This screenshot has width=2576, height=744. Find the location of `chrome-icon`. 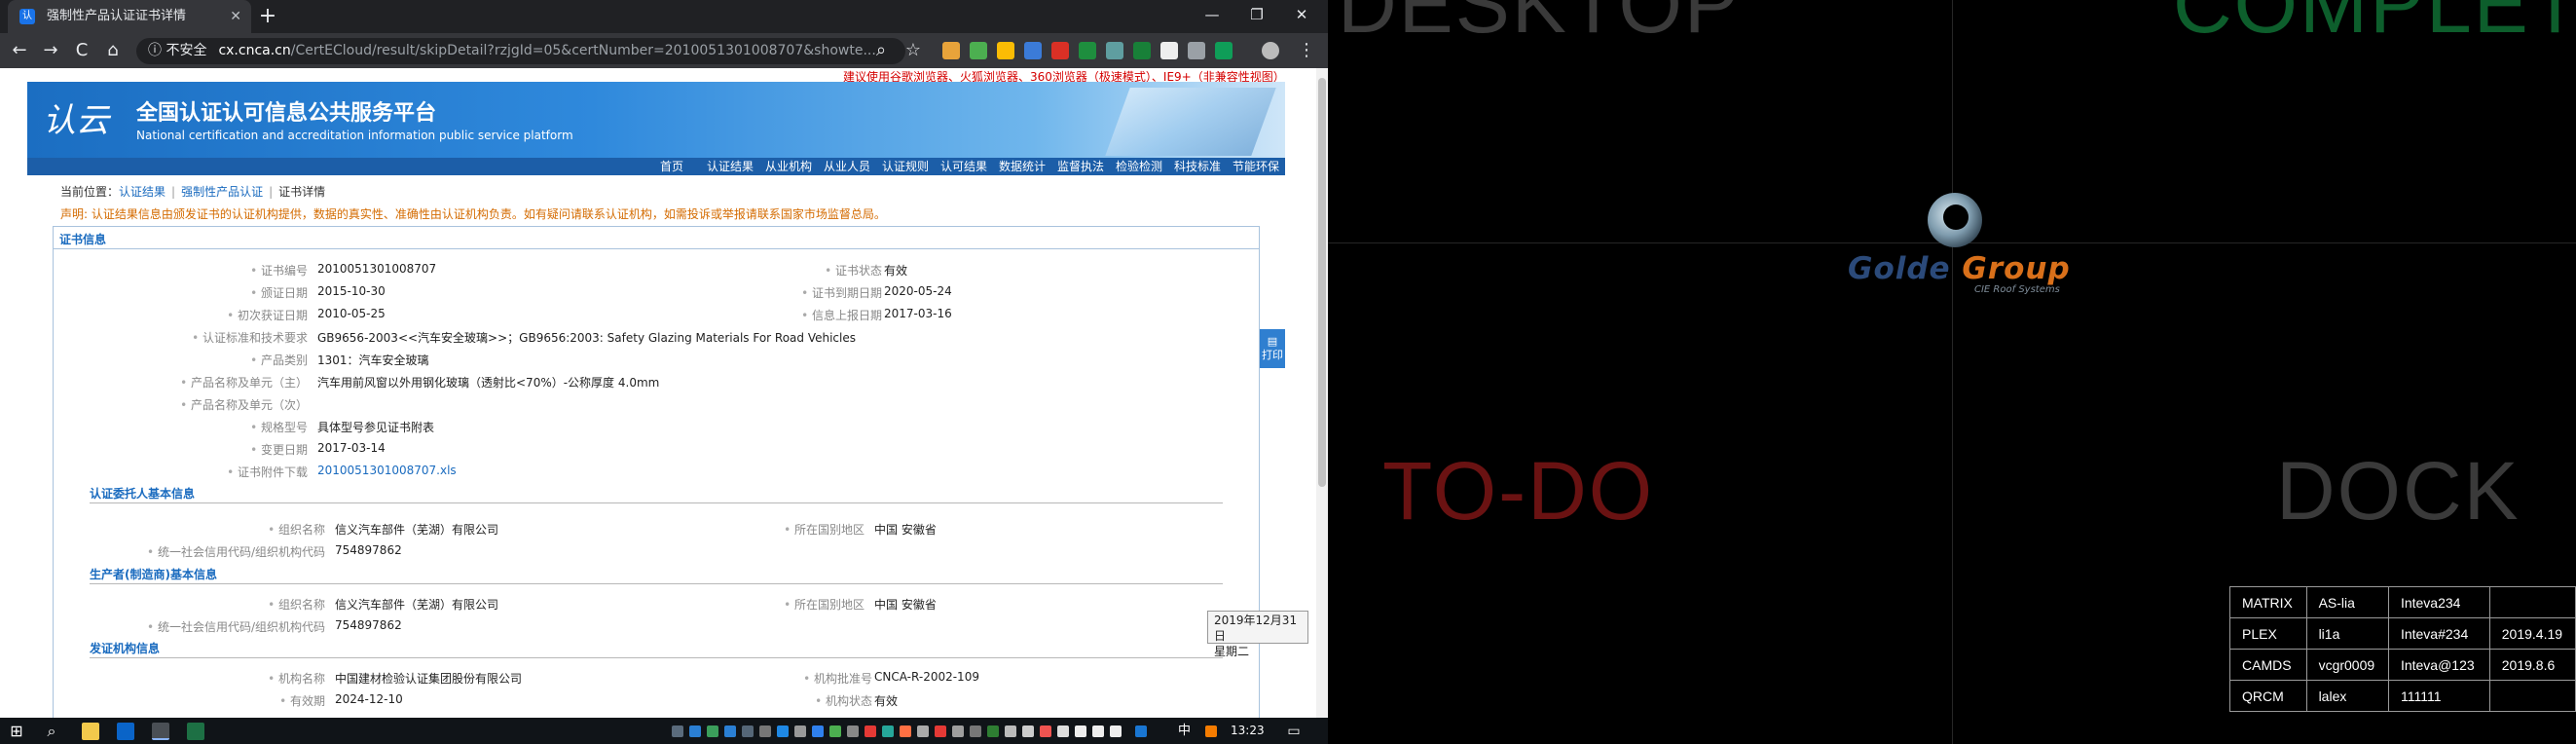

chrome-icon is located at coordinates (160, 731).